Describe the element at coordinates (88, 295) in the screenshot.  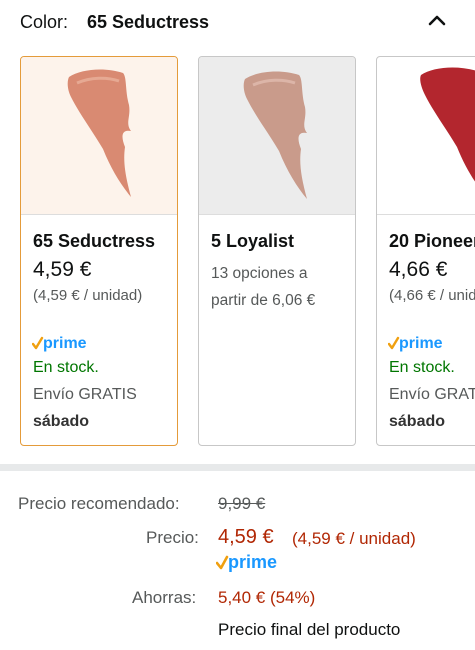
I see `variation-unit-price: (4,59 € / unidad)` at that location.